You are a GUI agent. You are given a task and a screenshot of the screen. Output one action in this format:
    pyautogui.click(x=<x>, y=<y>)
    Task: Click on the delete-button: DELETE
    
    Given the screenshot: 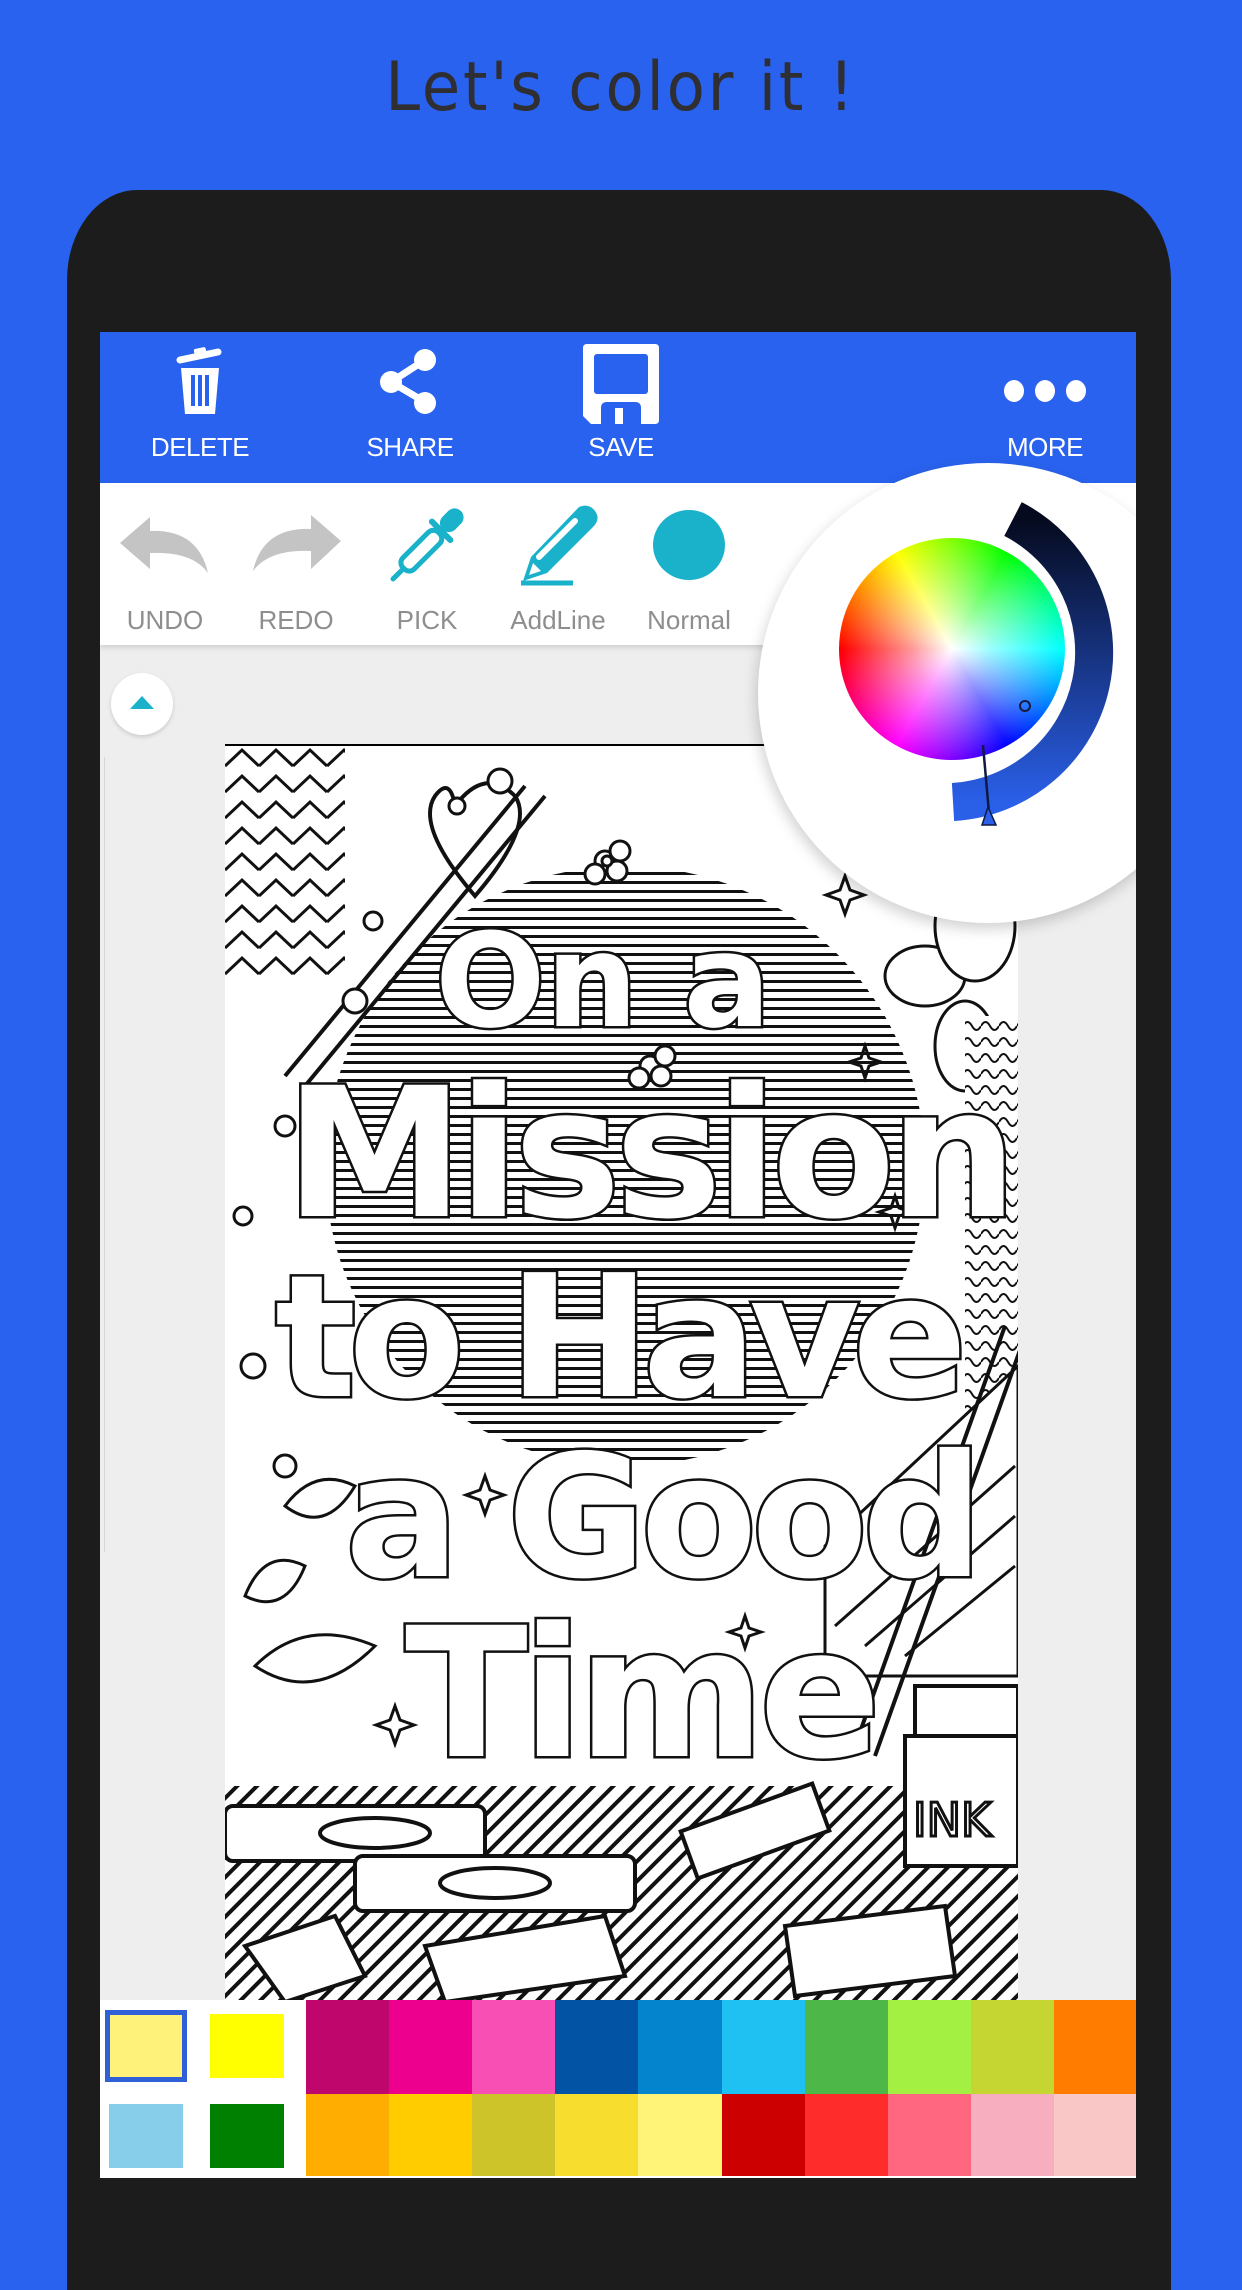 What is the action you would take?
    pyautogui.click(x=200, y=407)
    